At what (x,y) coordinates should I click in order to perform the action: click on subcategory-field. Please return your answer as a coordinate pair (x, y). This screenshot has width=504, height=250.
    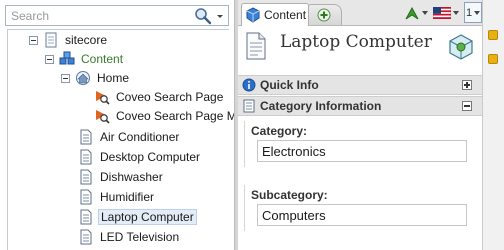
    Looking at the image, I should click on (362, 215).